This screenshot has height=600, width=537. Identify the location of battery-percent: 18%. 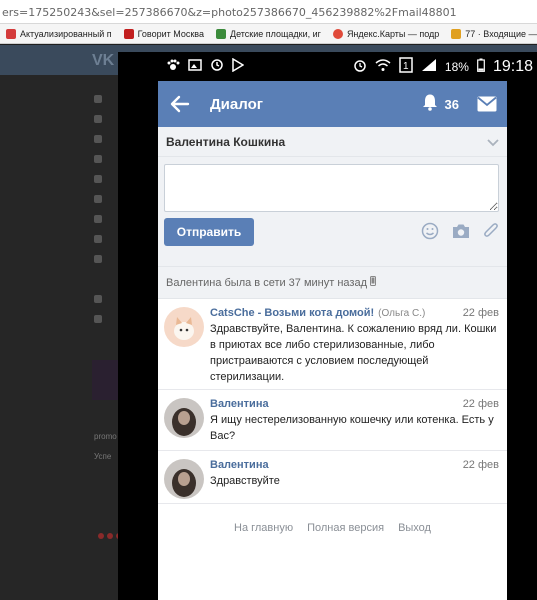
(456, 66).